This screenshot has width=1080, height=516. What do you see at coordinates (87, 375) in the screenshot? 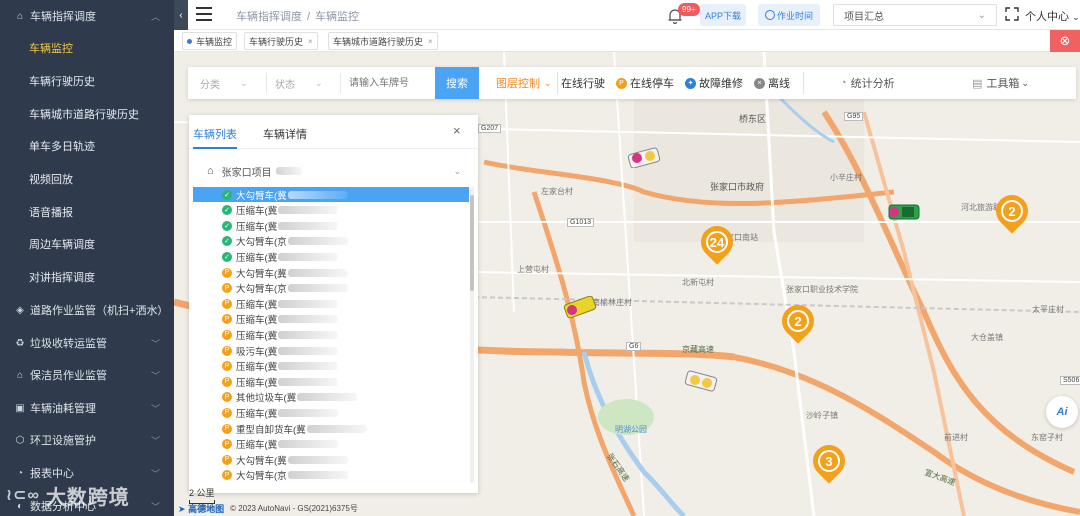
I see `nav-cleaner-work: ⌂ 保洁员作业监管 ﹀` at bounding box center [87, 375].